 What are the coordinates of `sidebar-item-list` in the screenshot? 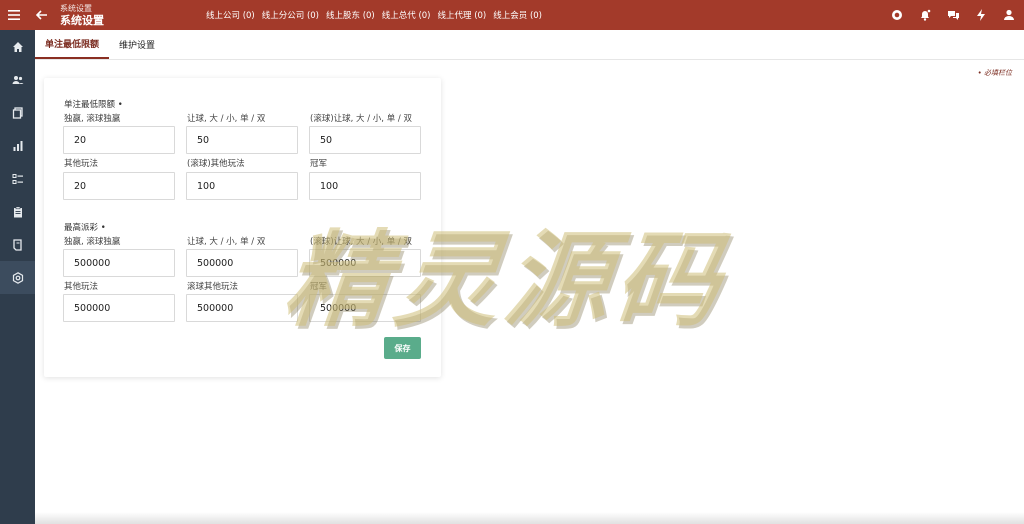 It's located at (17, 178).